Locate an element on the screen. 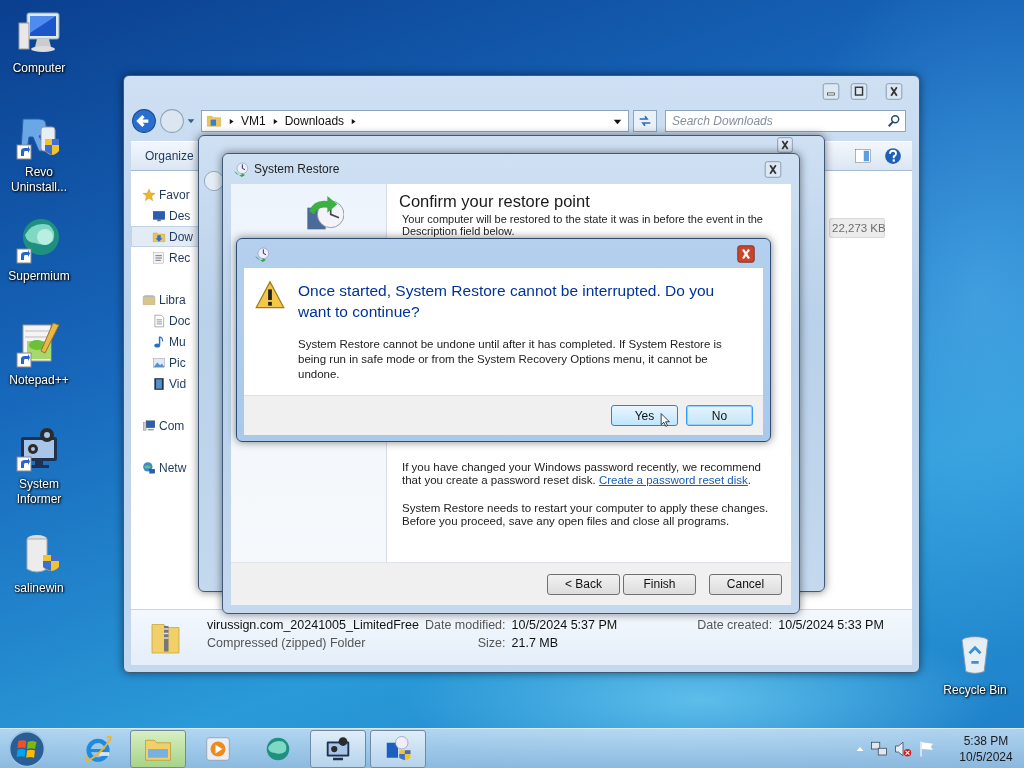  nav-item: Dow is located at coordinates (165, 236).